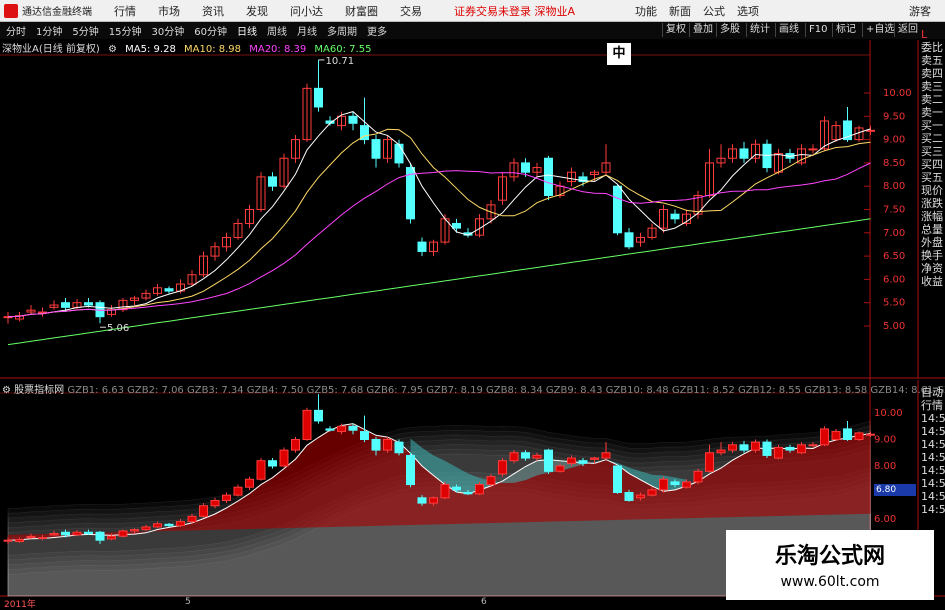  I want to click on tick-label-0: 自动, so click(932, 392).